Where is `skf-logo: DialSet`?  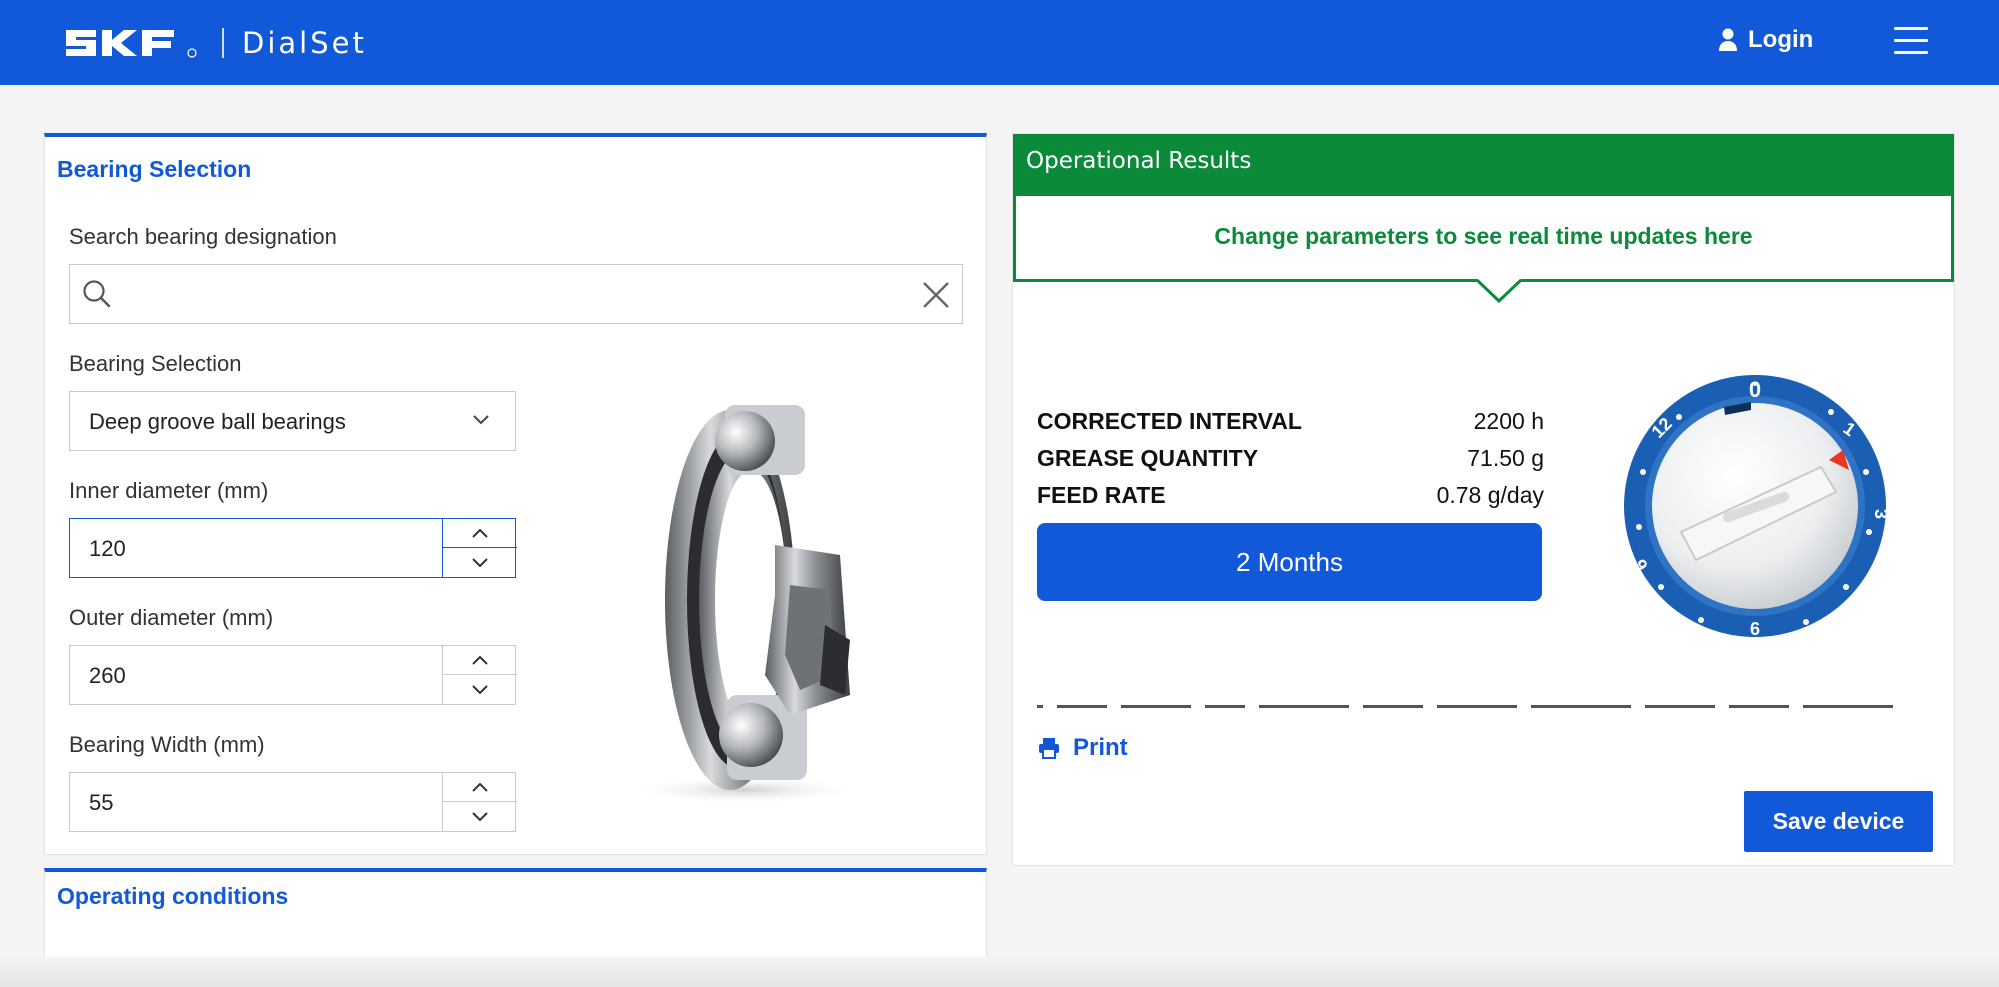 skf-logo: DialSet is located at coordinates (215, 43).